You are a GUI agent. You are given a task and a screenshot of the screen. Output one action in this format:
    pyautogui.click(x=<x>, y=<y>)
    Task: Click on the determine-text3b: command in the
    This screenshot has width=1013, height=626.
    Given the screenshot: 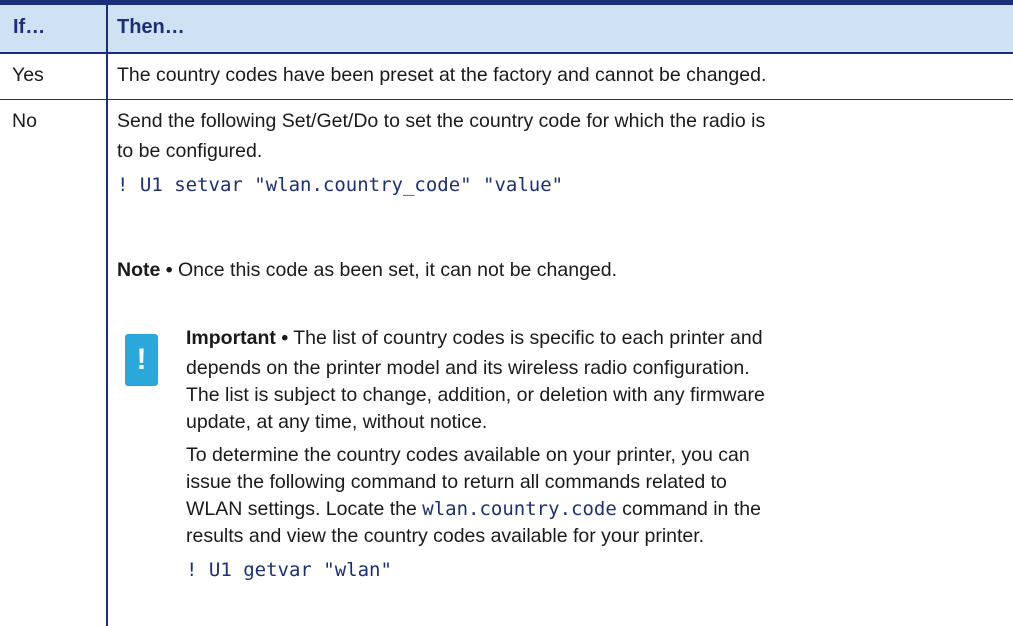 What is the action you would take?
    pyautogui.click(x=688, y=509)
    